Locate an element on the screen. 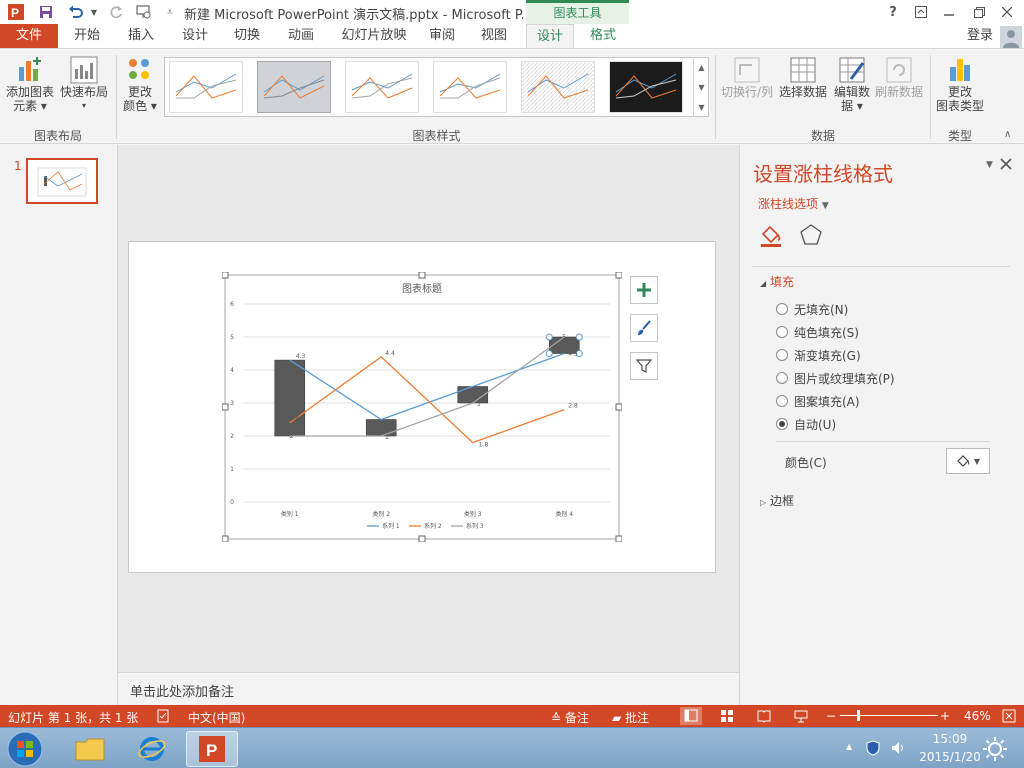  fill-and-line-icon is located at coordinates (771, 236).